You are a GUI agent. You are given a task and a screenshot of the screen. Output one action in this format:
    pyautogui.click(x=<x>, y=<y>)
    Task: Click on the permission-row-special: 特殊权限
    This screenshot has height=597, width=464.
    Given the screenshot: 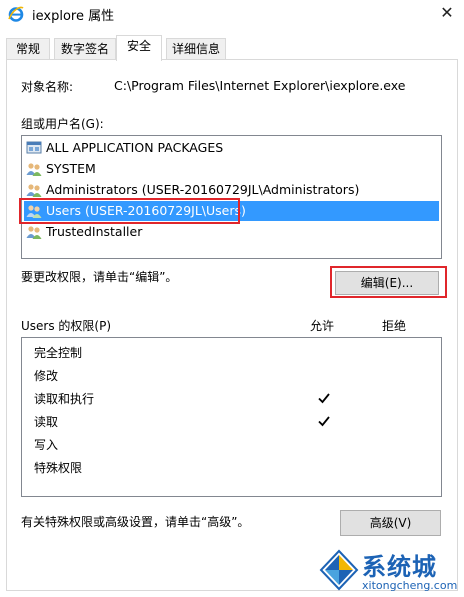 What is the action you would take?
    pyautogui.click(x=58, y=468)
    